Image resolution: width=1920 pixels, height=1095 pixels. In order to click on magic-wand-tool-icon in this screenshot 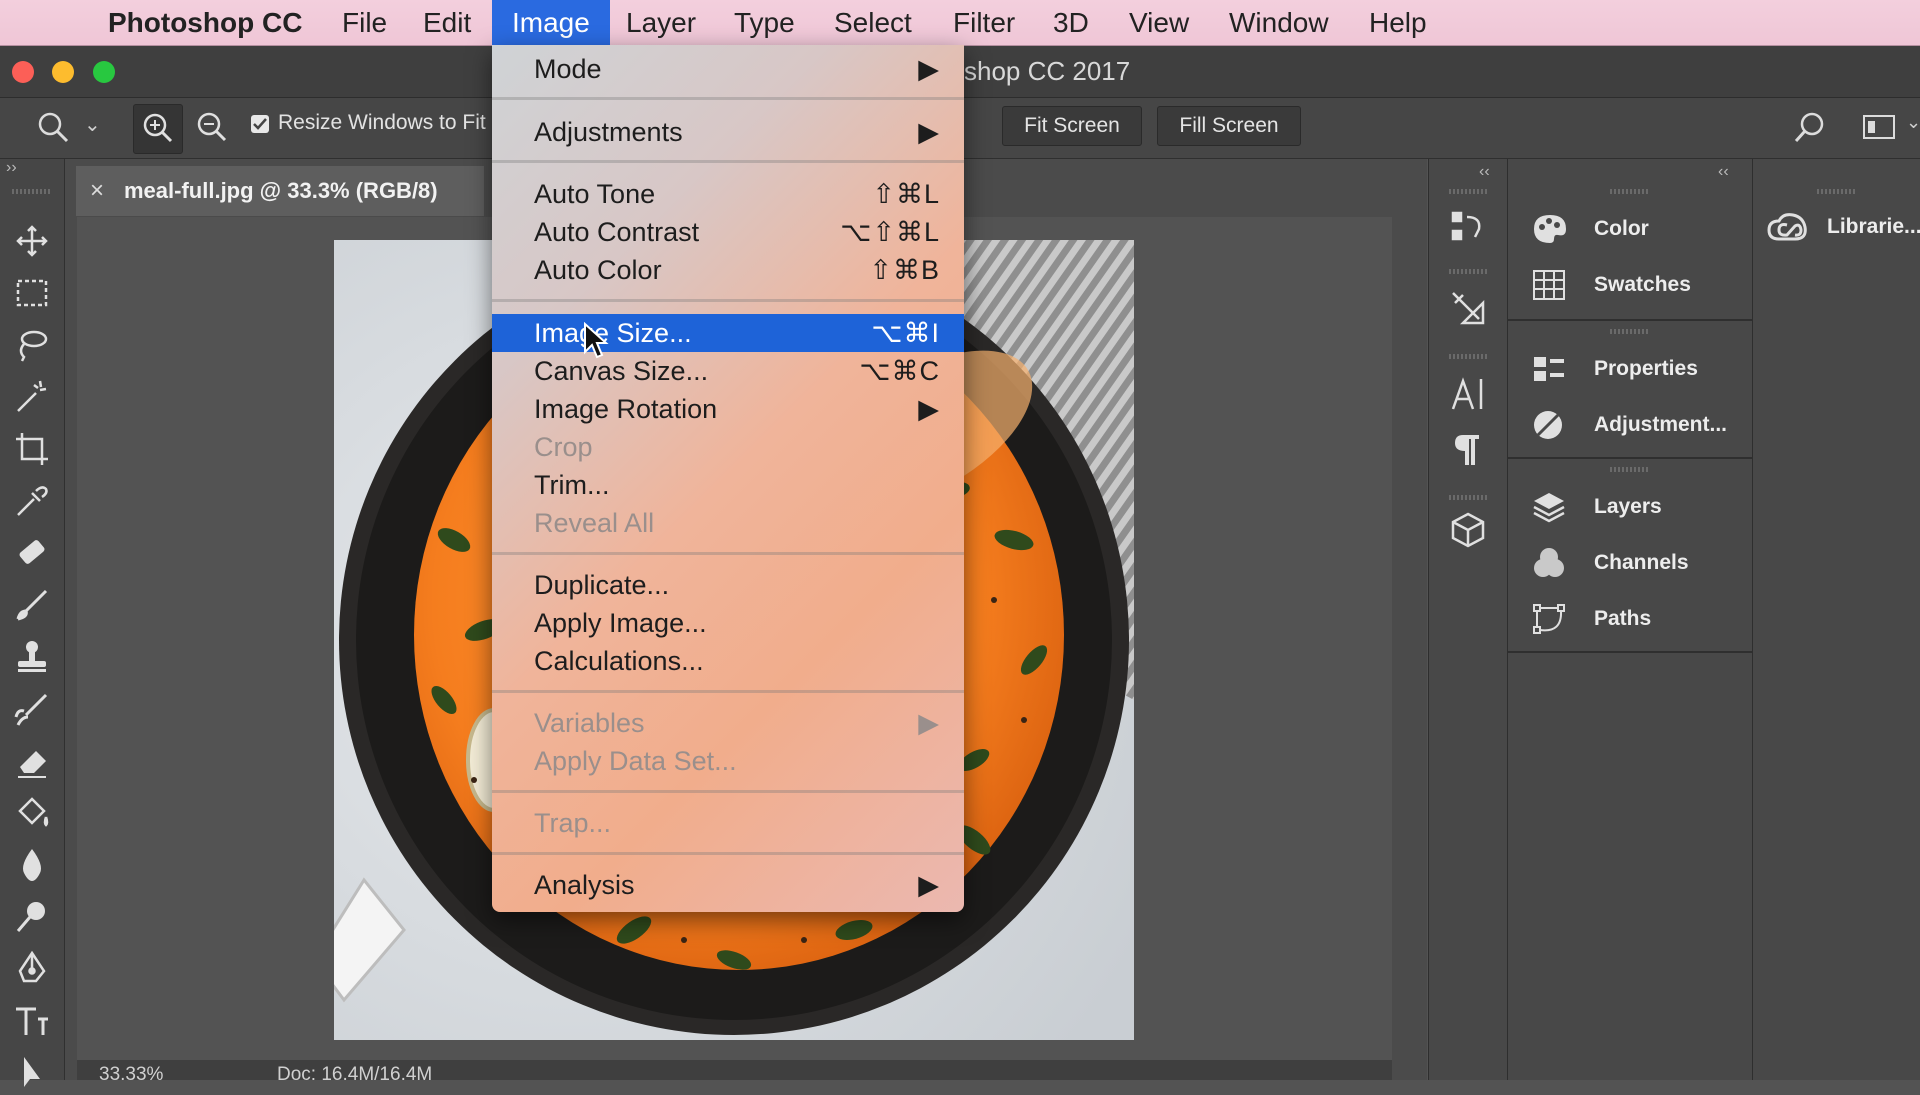, I will do `click(32, 397)`.